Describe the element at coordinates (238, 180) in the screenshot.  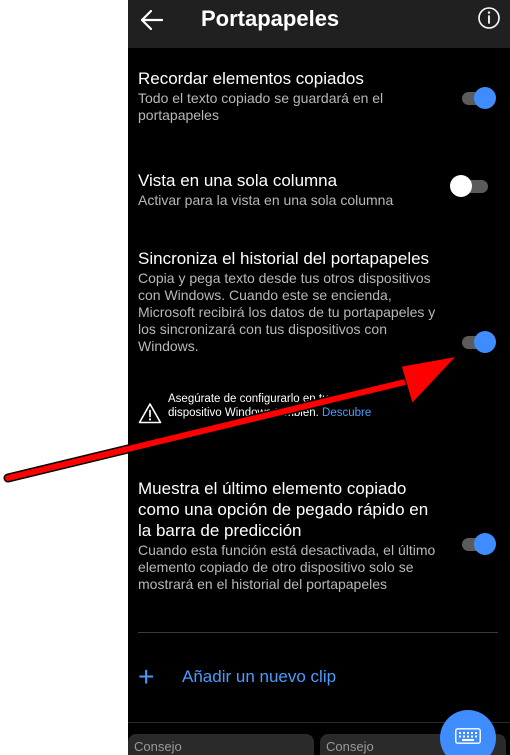
I see `setting-title: Vista en una sola columna` at that location.